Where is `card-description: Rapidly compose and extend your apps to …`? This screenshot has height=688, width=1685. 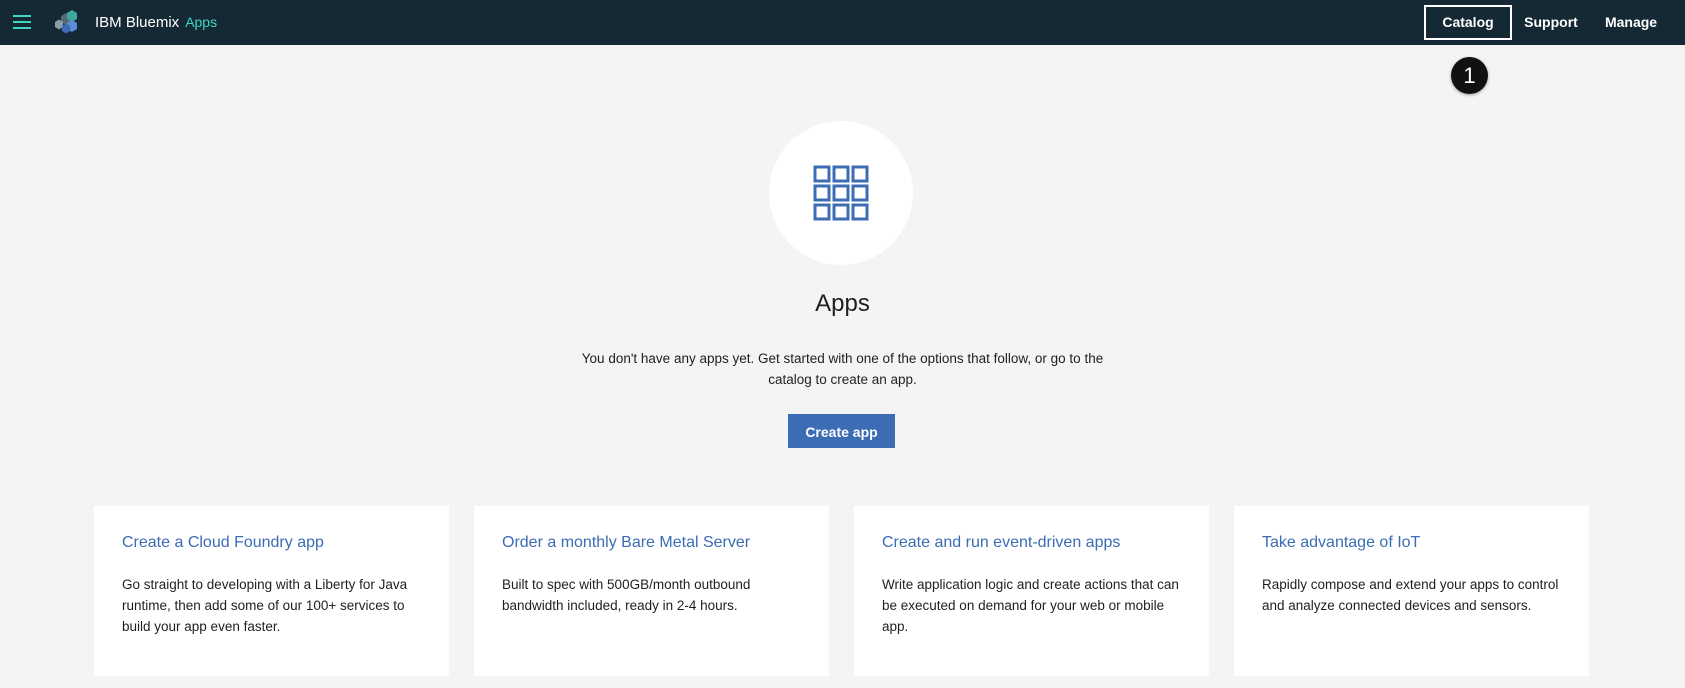 card-description: Rapidly compose and extend your apps to … is located at coordinates (1410, 595).